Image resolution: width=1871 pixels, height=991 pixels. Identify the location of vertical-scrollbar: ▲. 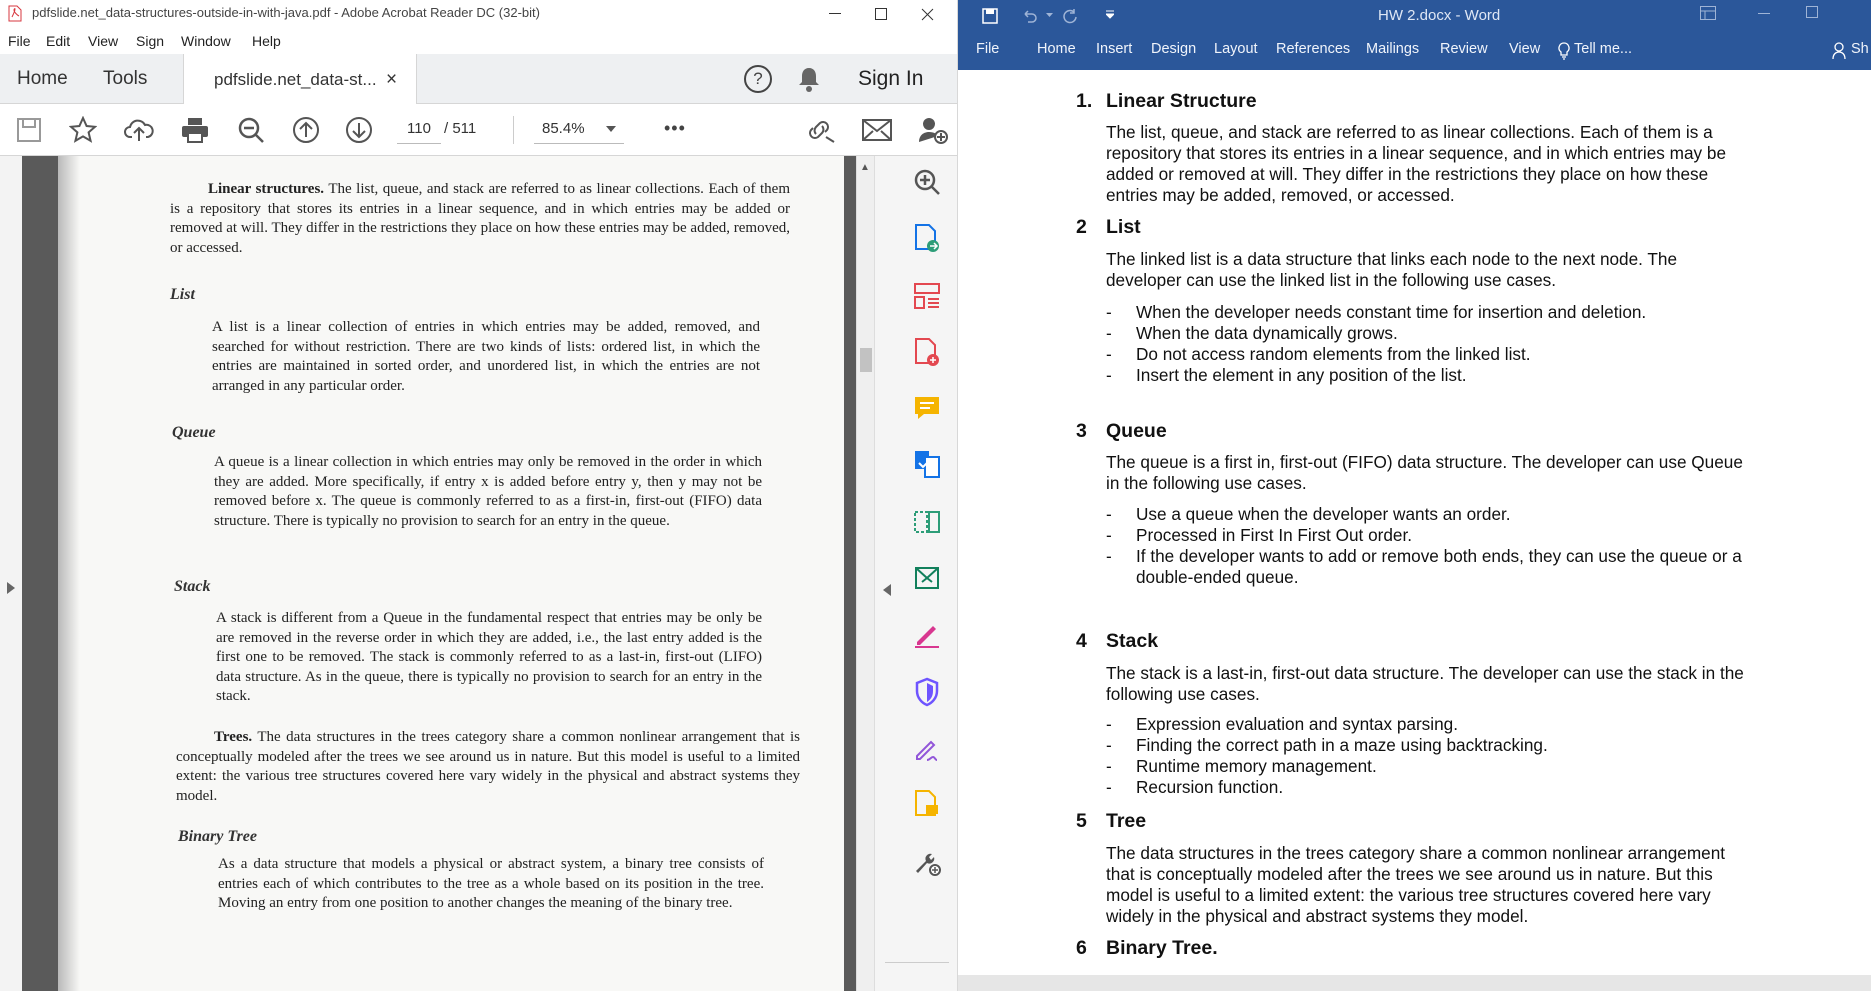
(865, 573).